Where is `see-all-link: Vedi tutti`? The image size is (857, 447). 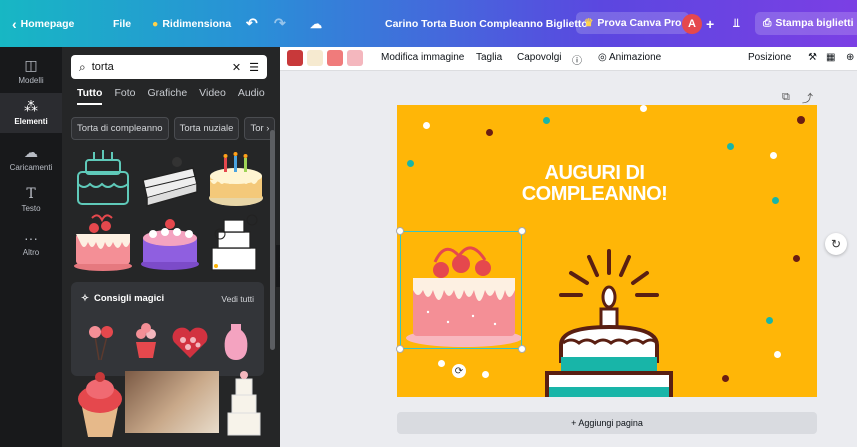
see-all-link: Vedi tutti is located at coordinates (237, 299).